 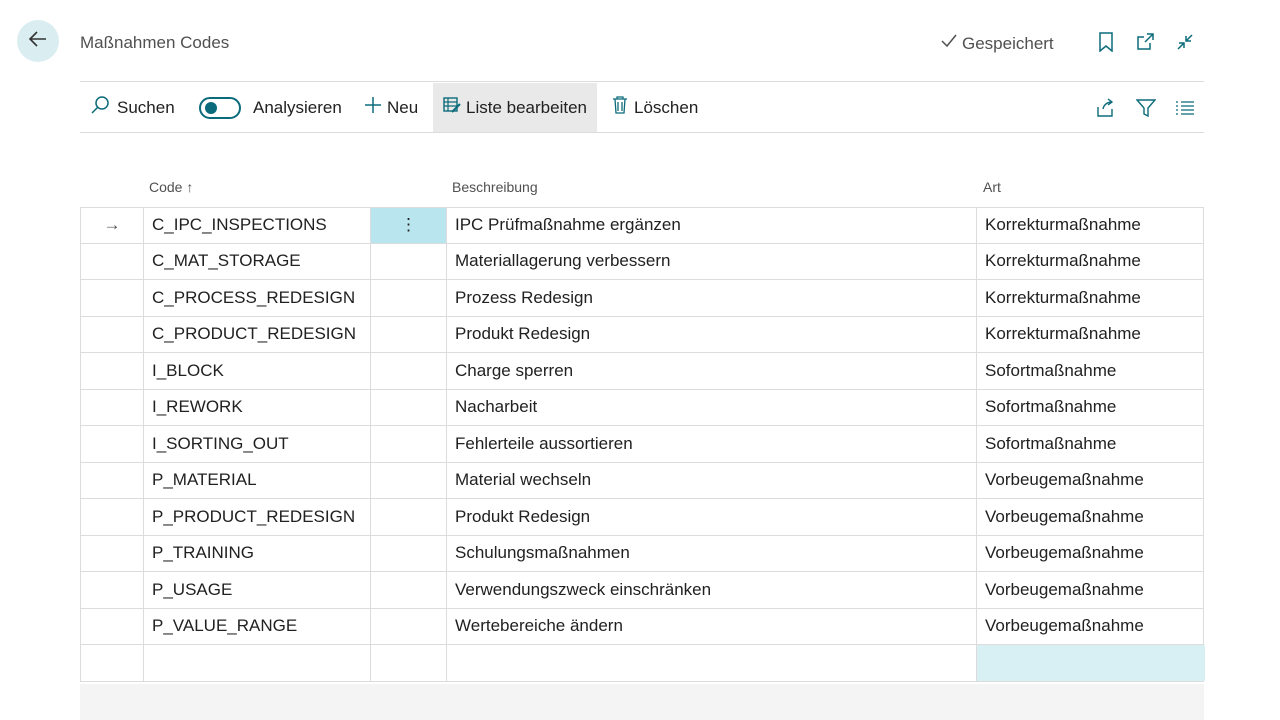 I want to click on code-cell: I_REWORK, so click(x=257, y=407).